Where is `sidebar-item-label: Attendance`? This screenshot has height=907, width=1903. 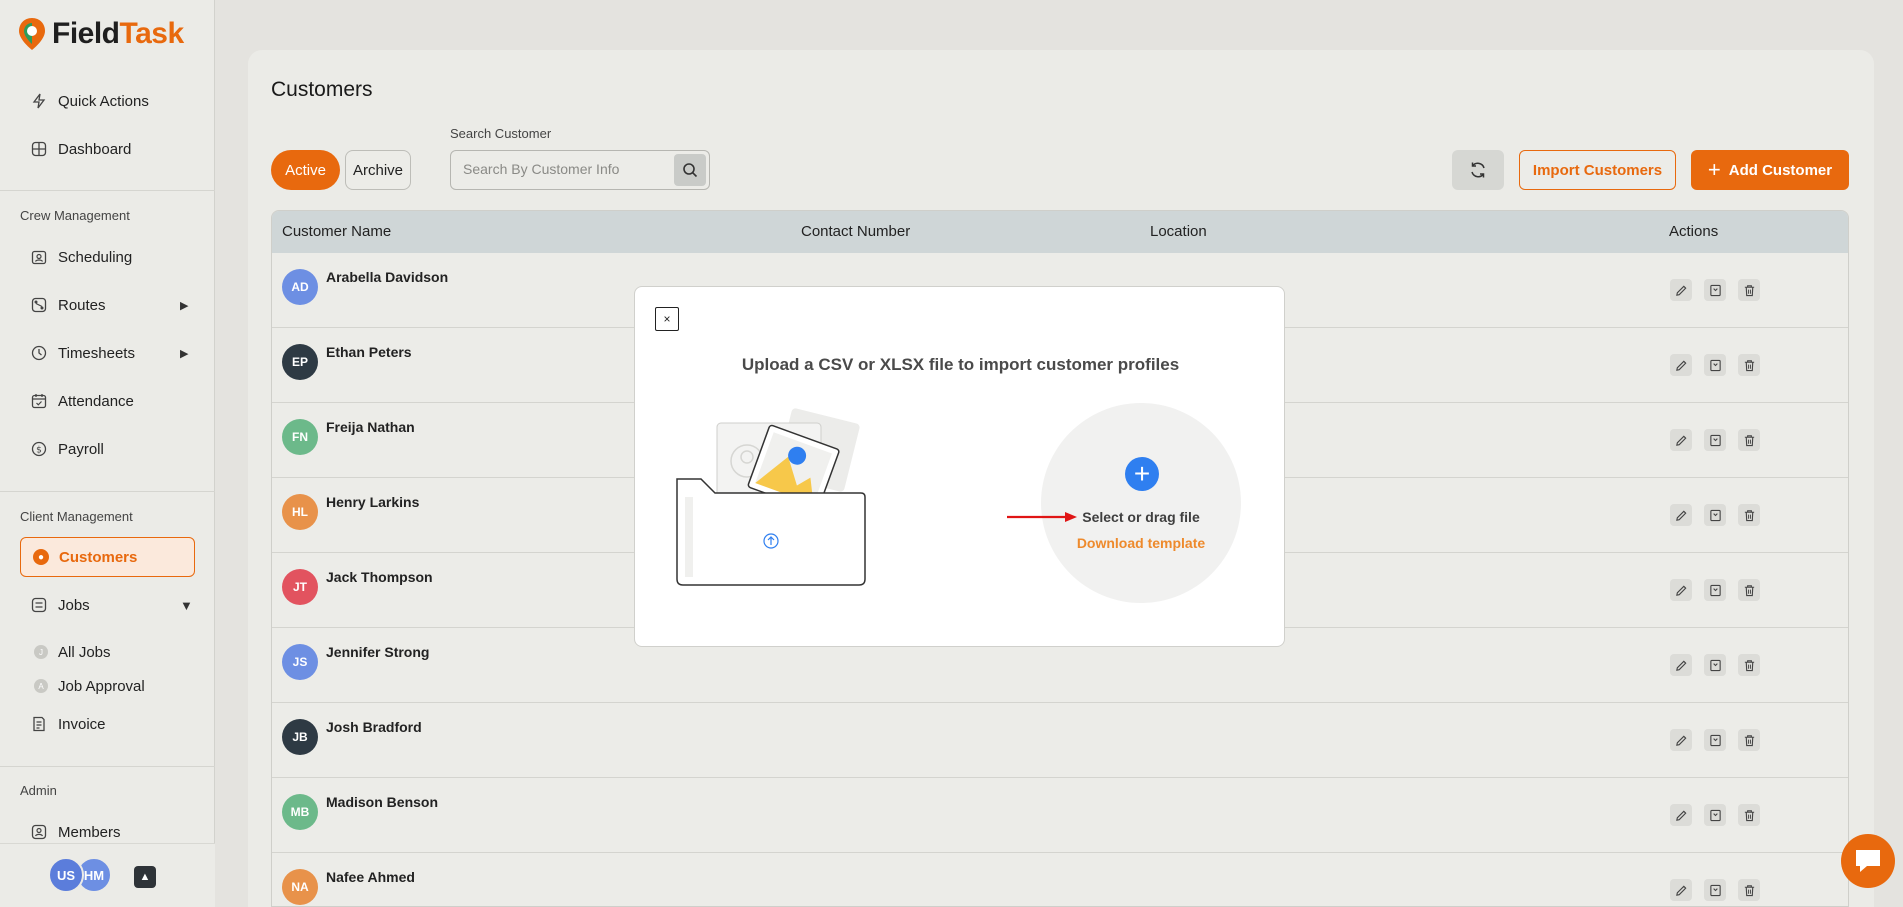
sidebar-item-label: Attendance is located at coordinates (96, 401).